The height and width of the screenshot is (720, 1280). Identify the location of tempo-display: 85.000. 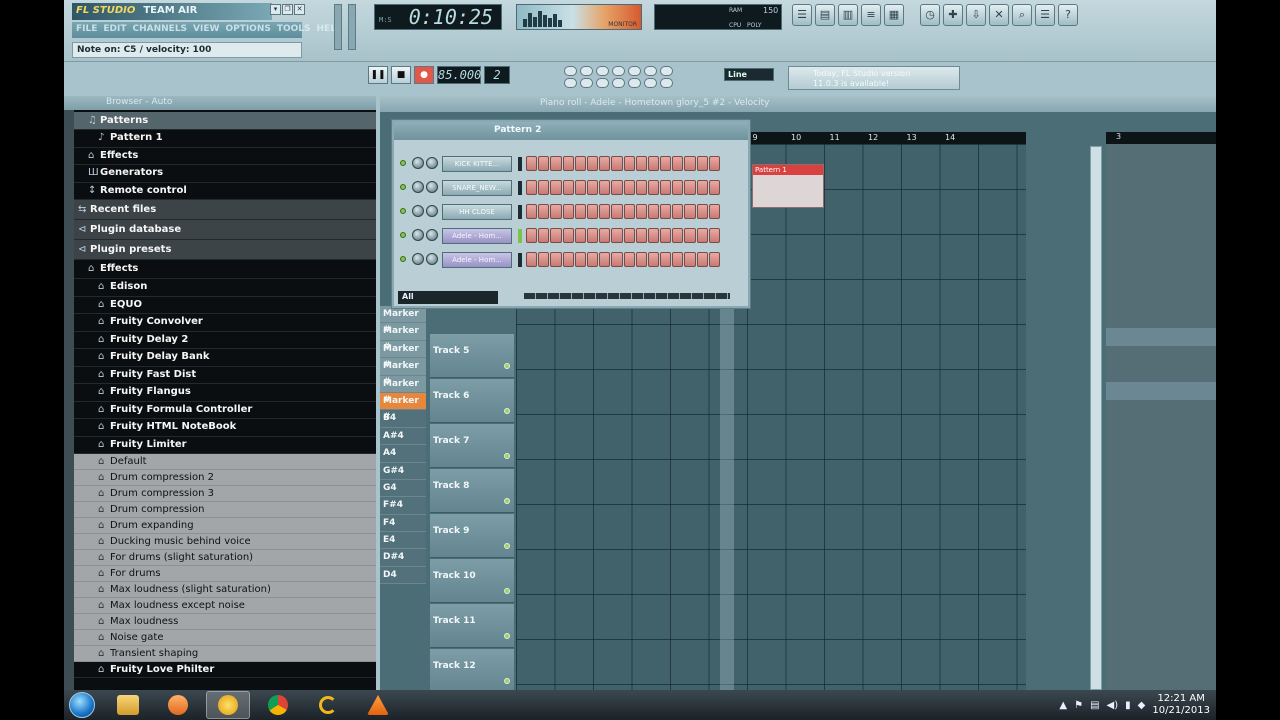
(459, 75).